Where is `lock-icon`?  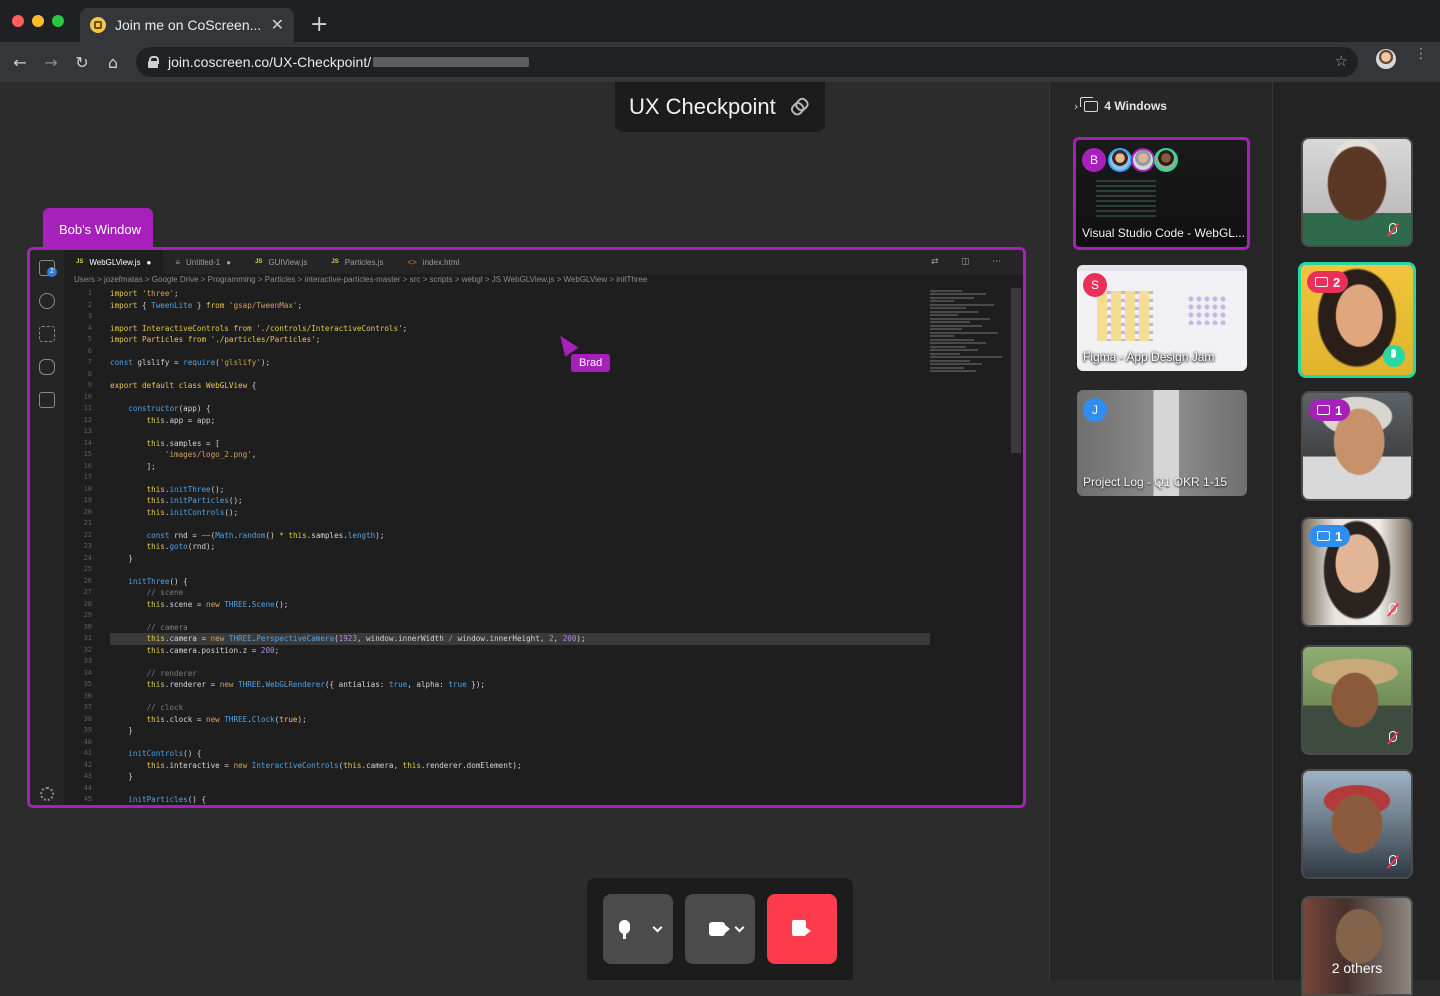
lock-icon is located at coordinates (153, 62).